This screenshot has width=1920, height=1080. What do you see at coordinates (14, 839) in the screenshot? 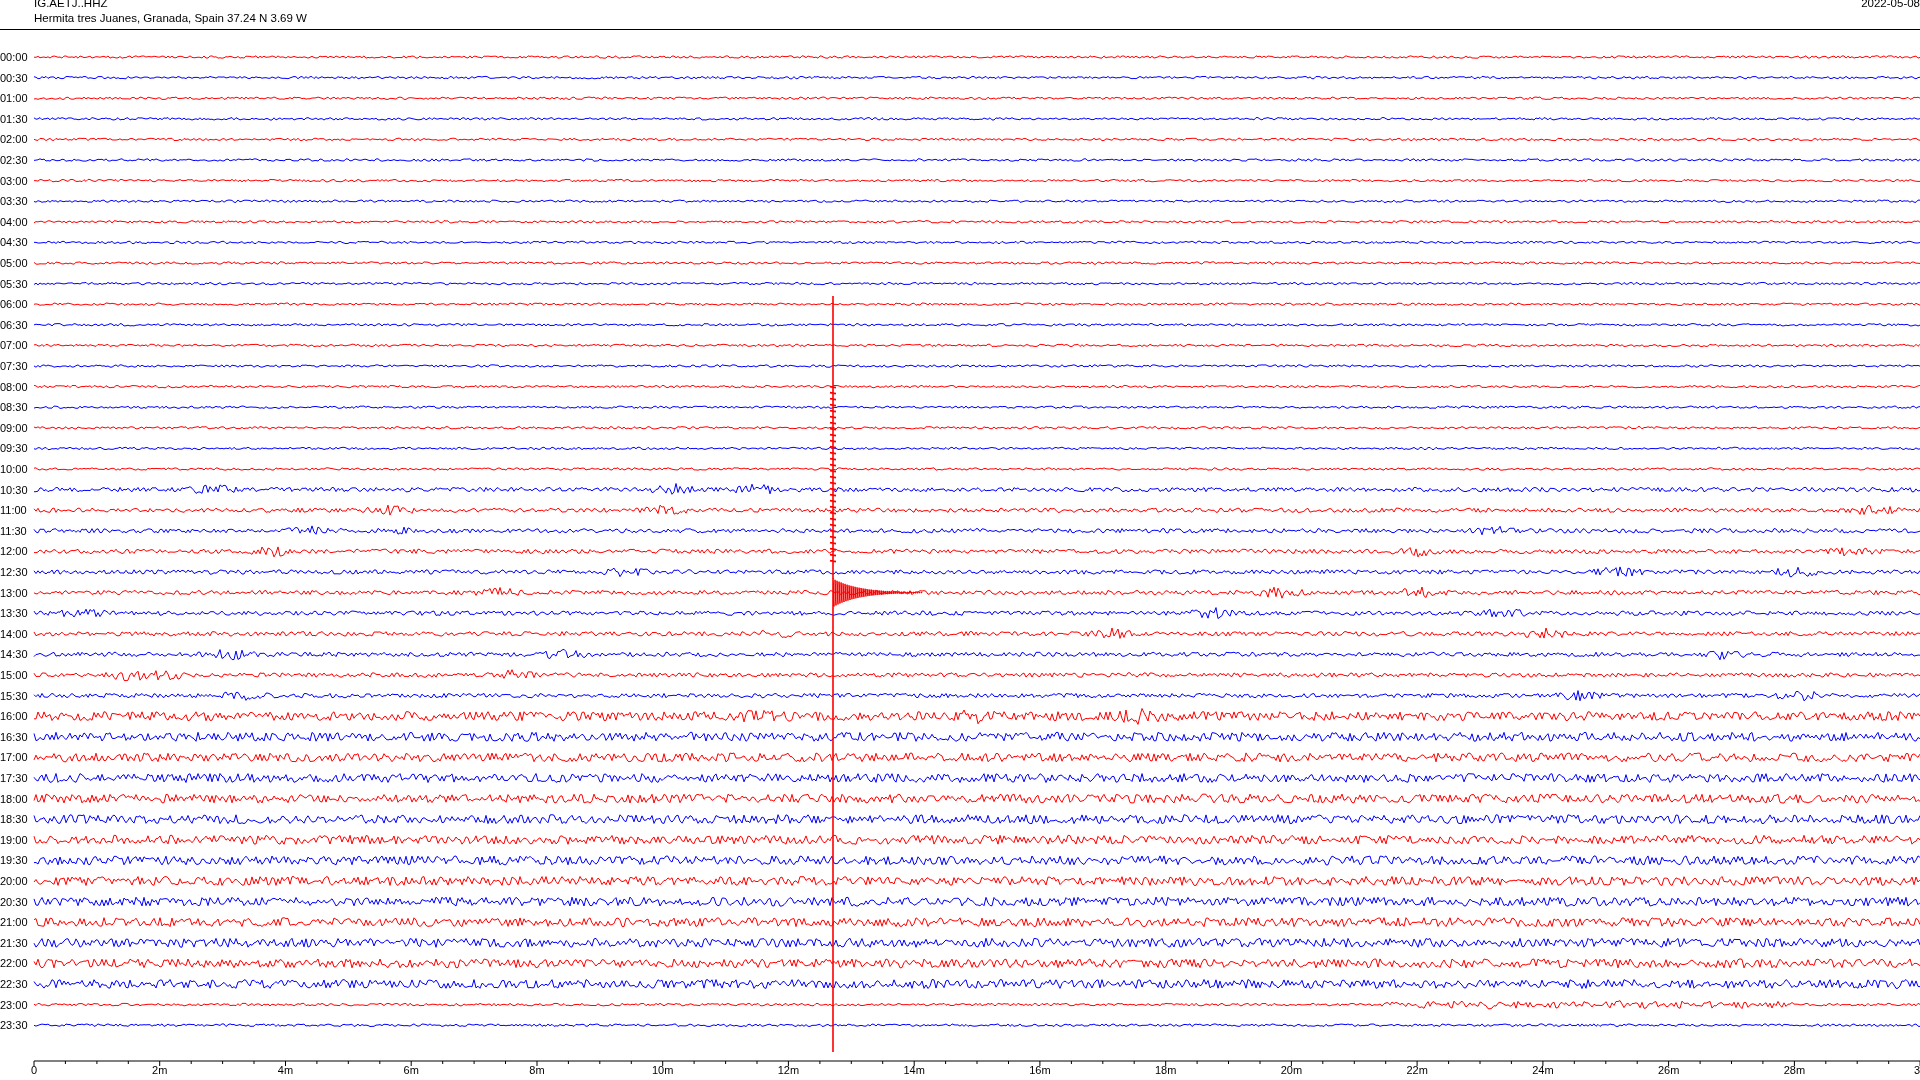
I see `time-label: 19:00` at bounding box center [14, 839].